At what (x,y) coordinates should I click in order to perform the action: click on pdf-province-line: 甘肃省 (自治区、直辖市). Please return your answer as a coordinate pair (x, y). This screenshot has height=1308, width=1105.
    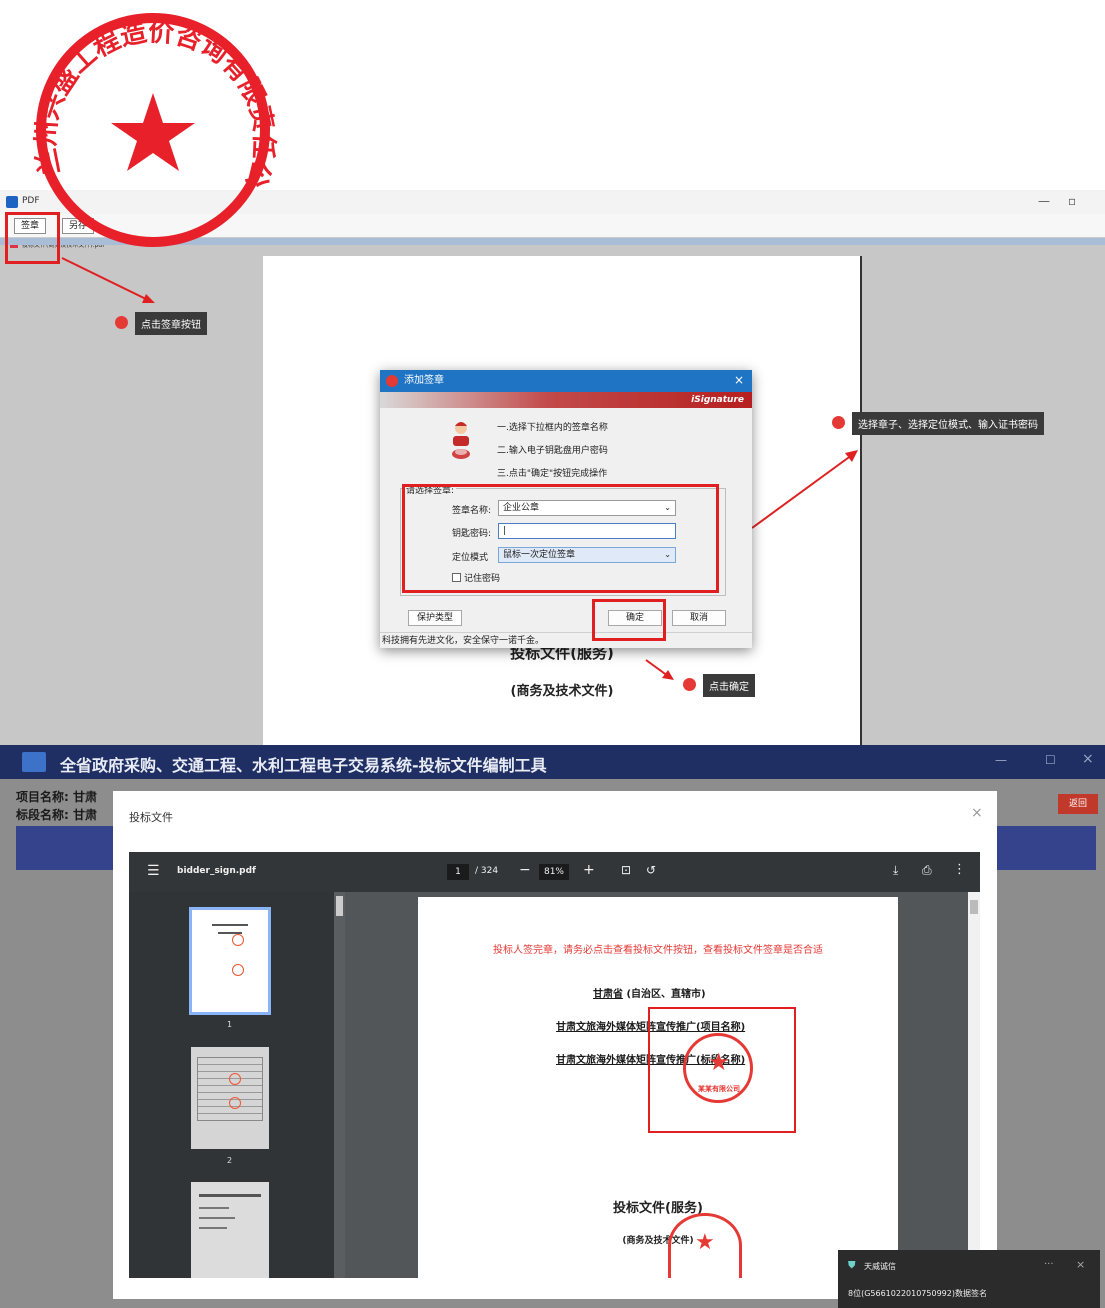
    Looking at the image, I should click on (649, 992).